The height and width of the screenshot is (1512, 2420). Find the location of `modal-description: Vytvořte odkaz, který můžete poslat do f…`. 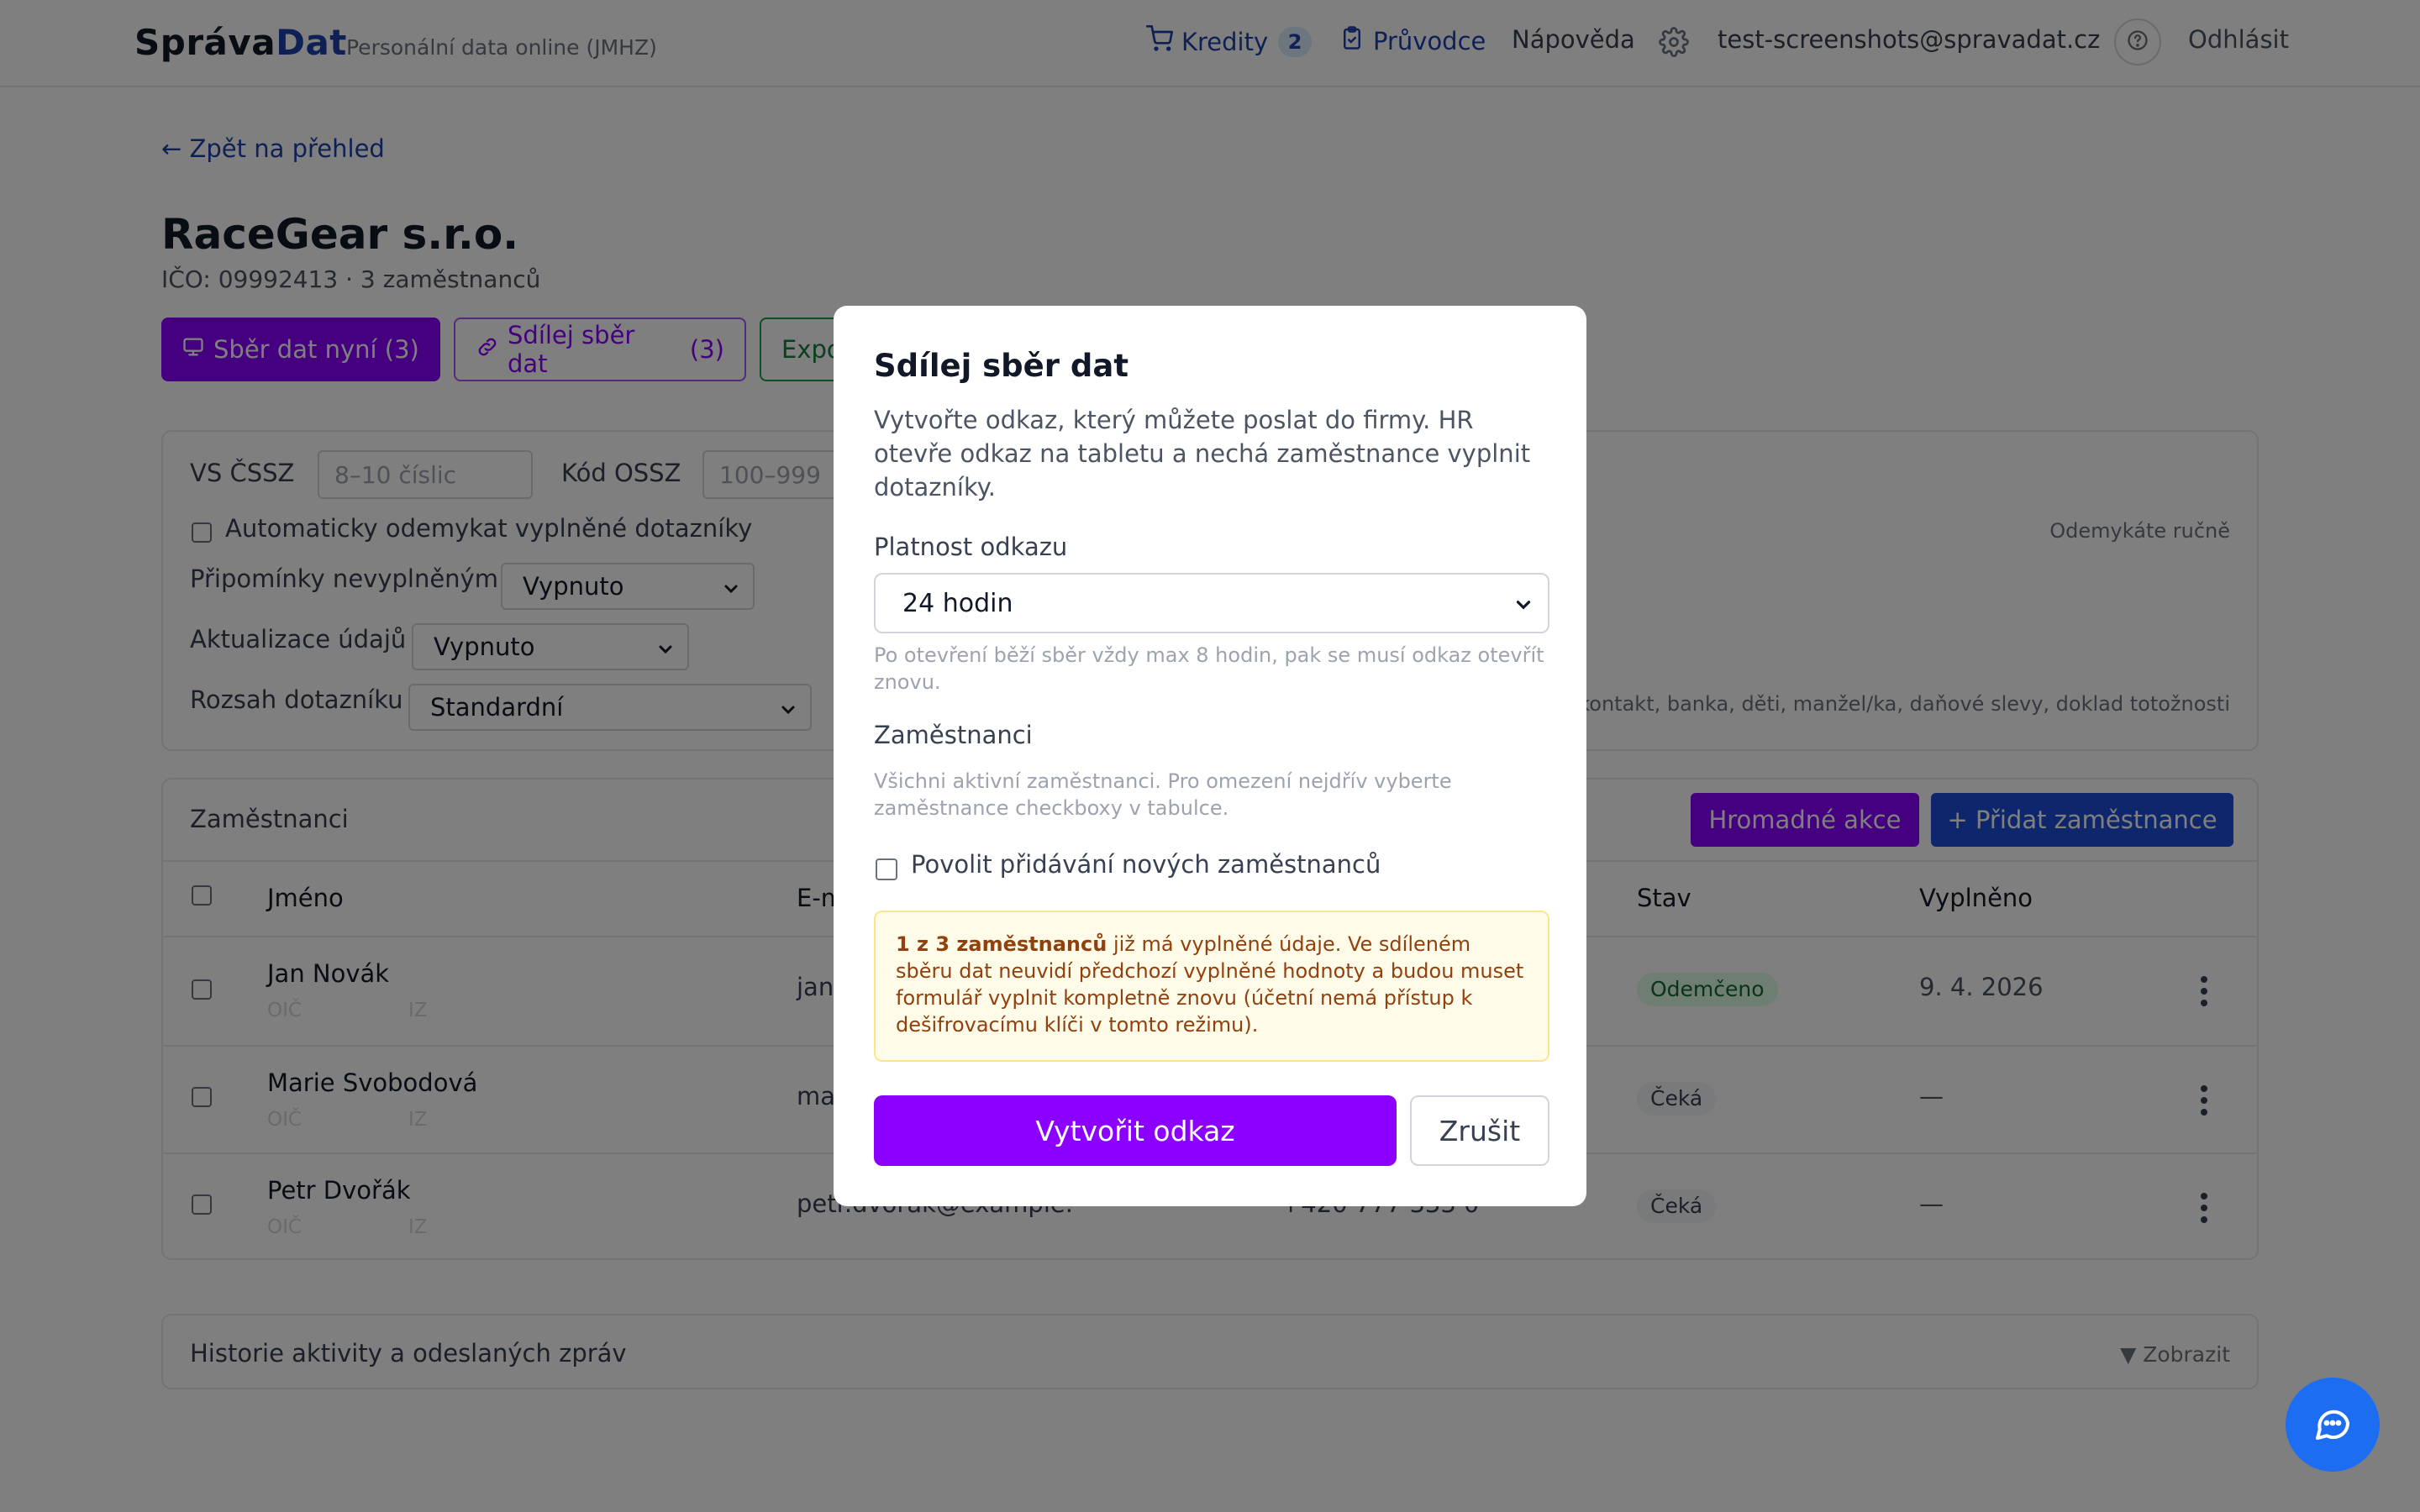

modal-description: Vytvořte odkaz, který můžete poslat do f… is located at coordinates (1202, 453).